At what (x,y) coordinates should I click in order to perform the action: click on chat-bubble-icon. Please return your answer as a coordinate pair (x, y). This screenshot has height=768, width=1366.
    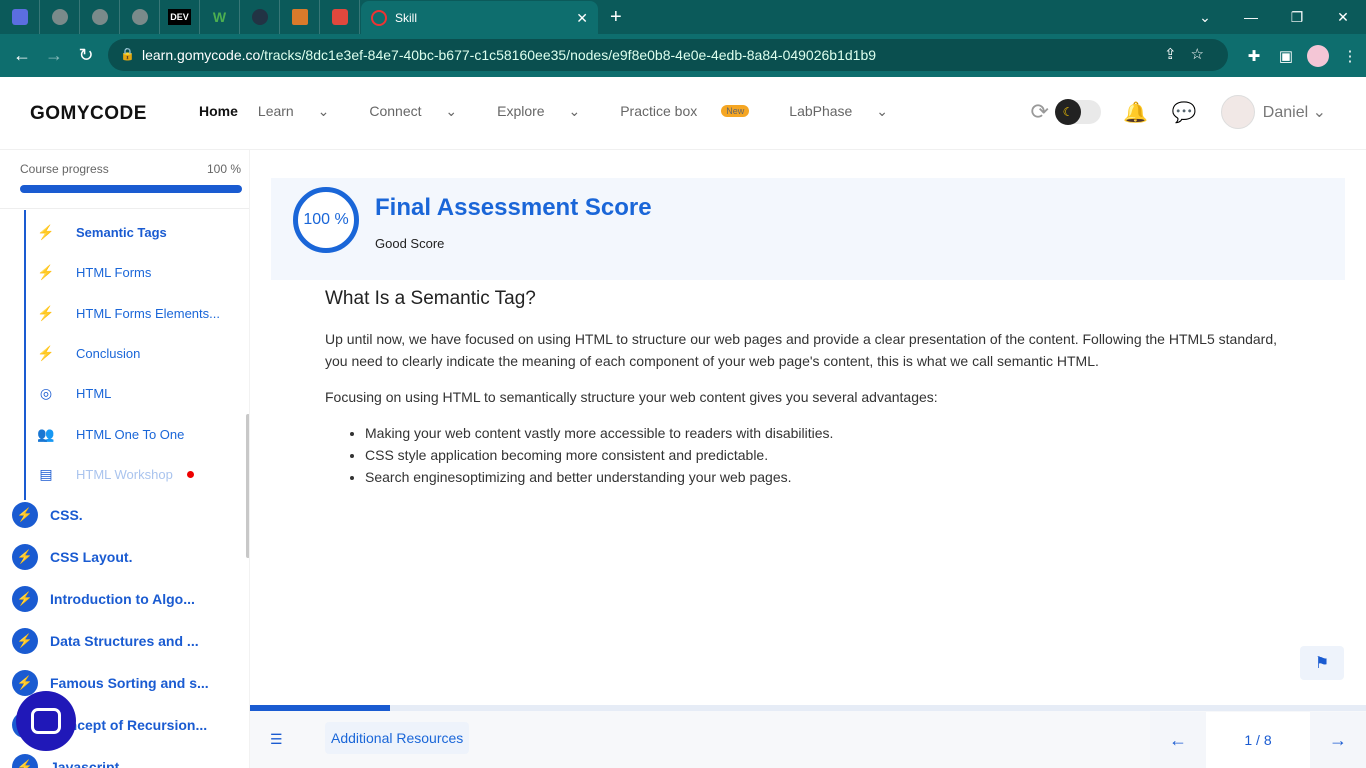
    Looking at the image, I should click on (46, 721).